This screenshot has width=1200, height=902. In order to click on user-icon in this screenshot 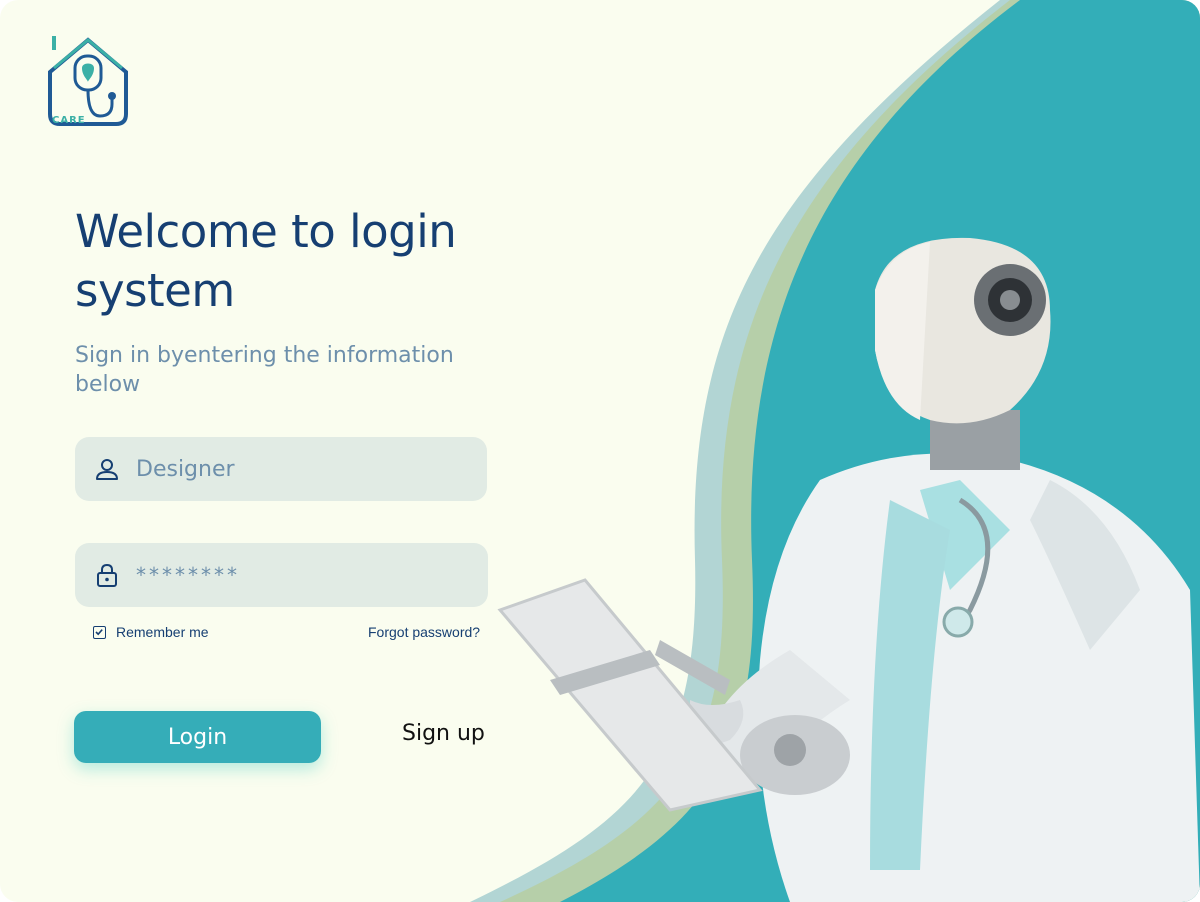, I will do `click(107, 469)`.